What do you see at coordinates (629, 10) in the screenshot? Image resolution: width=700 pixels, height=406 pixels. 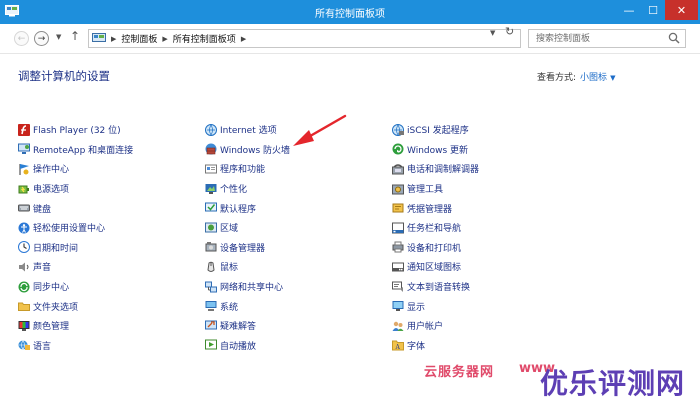 I see `minimize-button: —` at bounding box center [629, 10].